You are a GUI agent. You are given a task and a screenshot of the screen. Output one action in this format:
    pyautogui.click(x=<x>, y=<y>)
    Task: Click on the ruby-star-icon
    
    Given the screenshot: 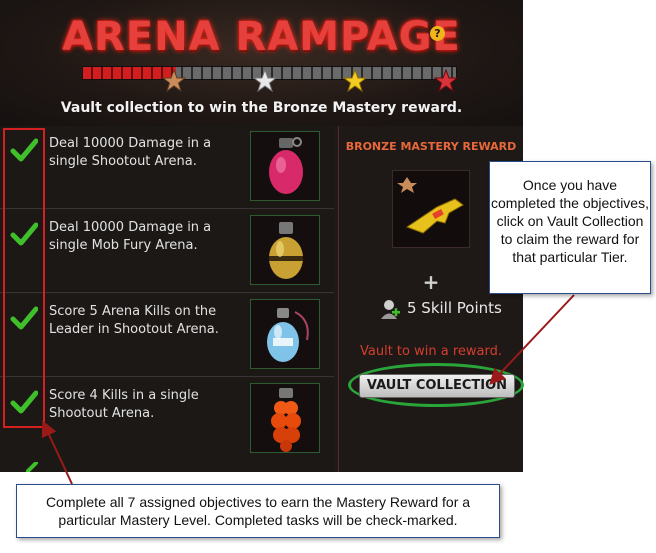 What is the action you would take?
    pyautogui.click(x=446, y=81)
    